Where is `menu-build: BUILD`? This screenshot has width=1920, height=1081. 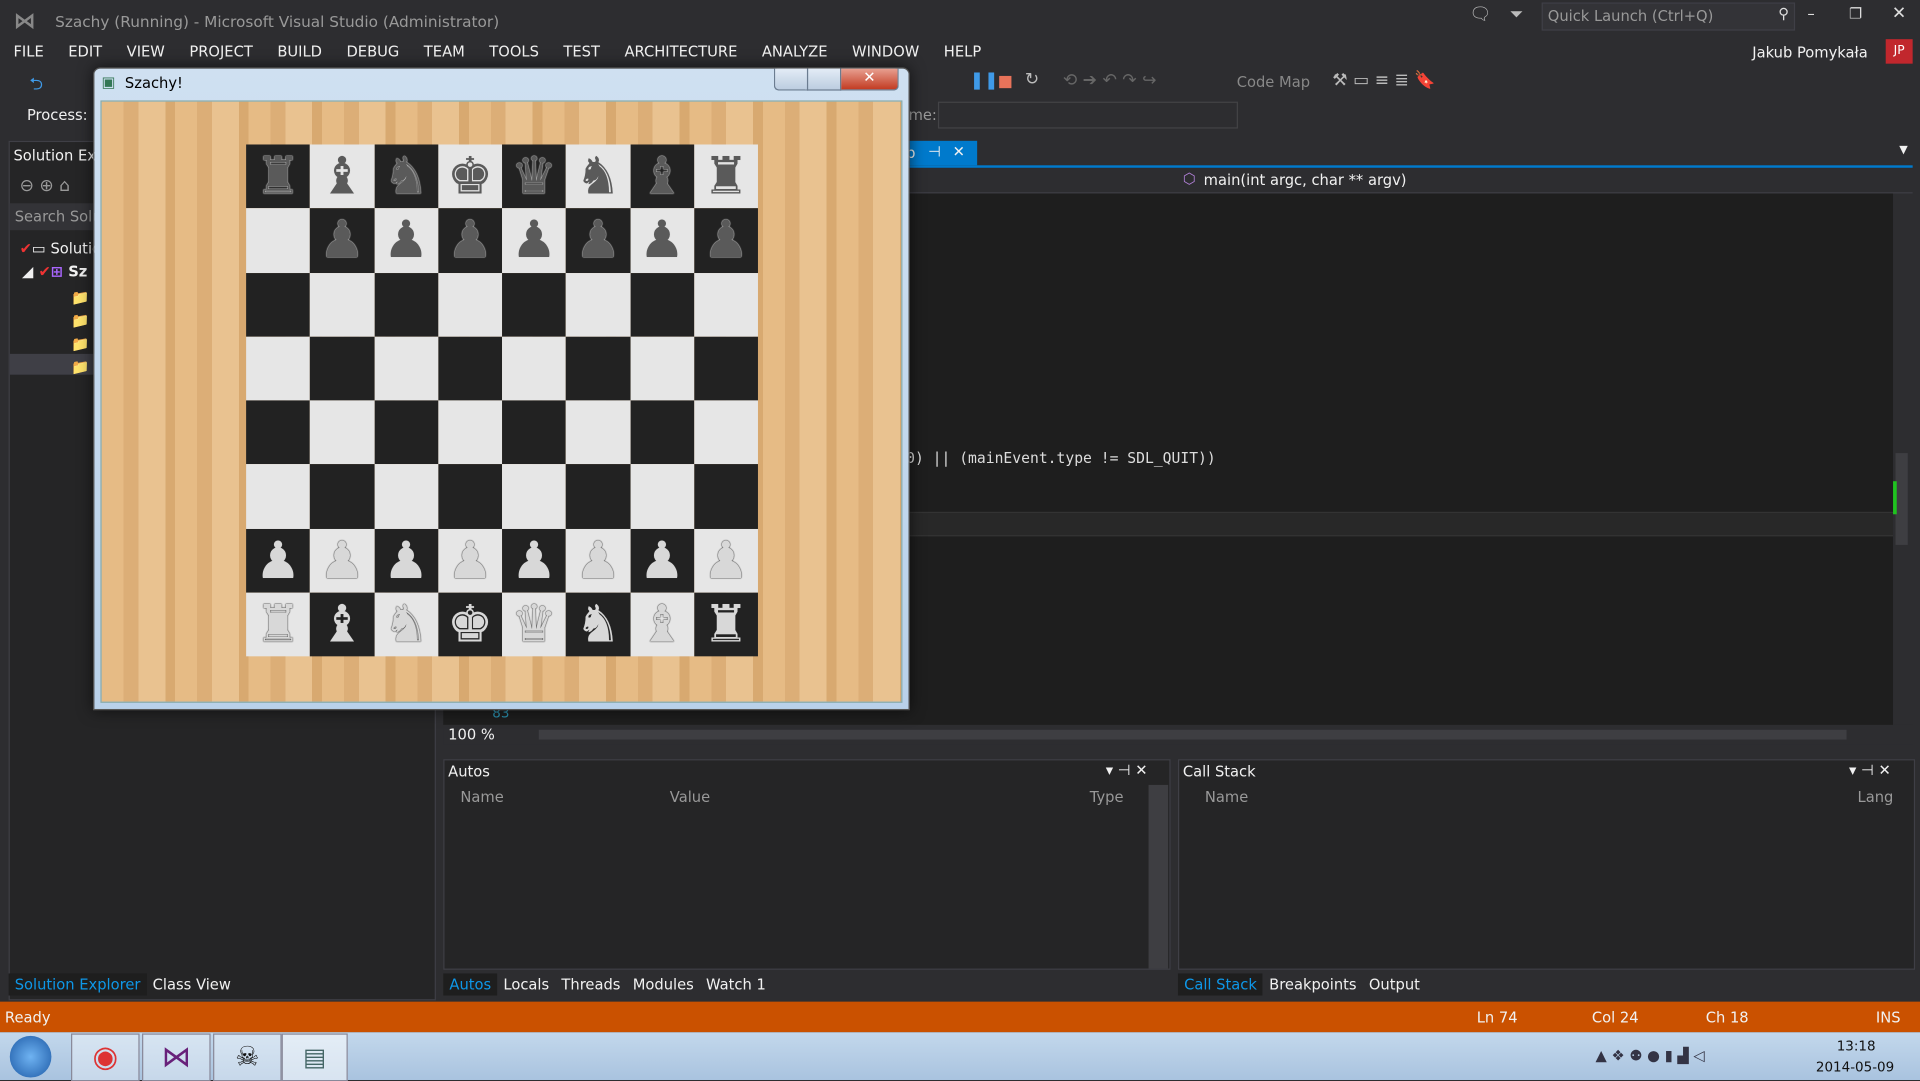
menu-build: BUILD is located at coordinates (299, 51).